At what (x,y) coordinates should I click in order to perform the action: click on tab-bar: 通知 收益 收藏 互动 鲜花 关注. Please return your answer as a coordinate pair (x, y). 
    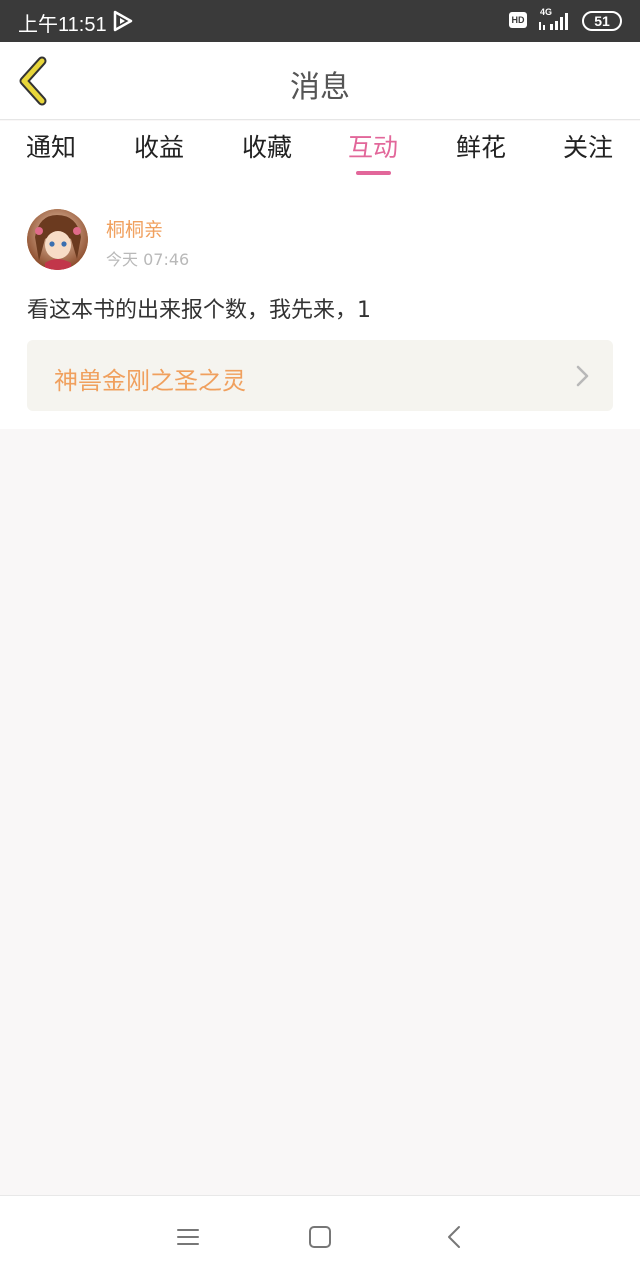
    Looking at the image, I should click on (320, 150).